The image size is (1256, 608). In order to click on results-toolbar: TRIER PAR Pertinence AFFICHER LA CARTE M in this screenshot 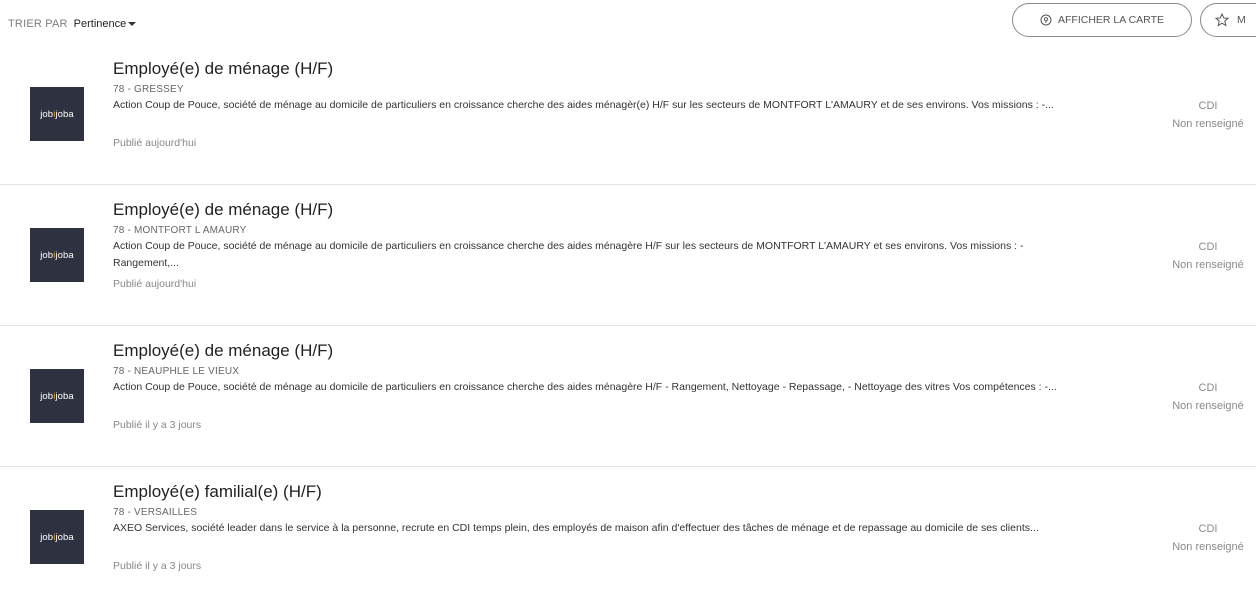, I will do `click(628, 22)`.